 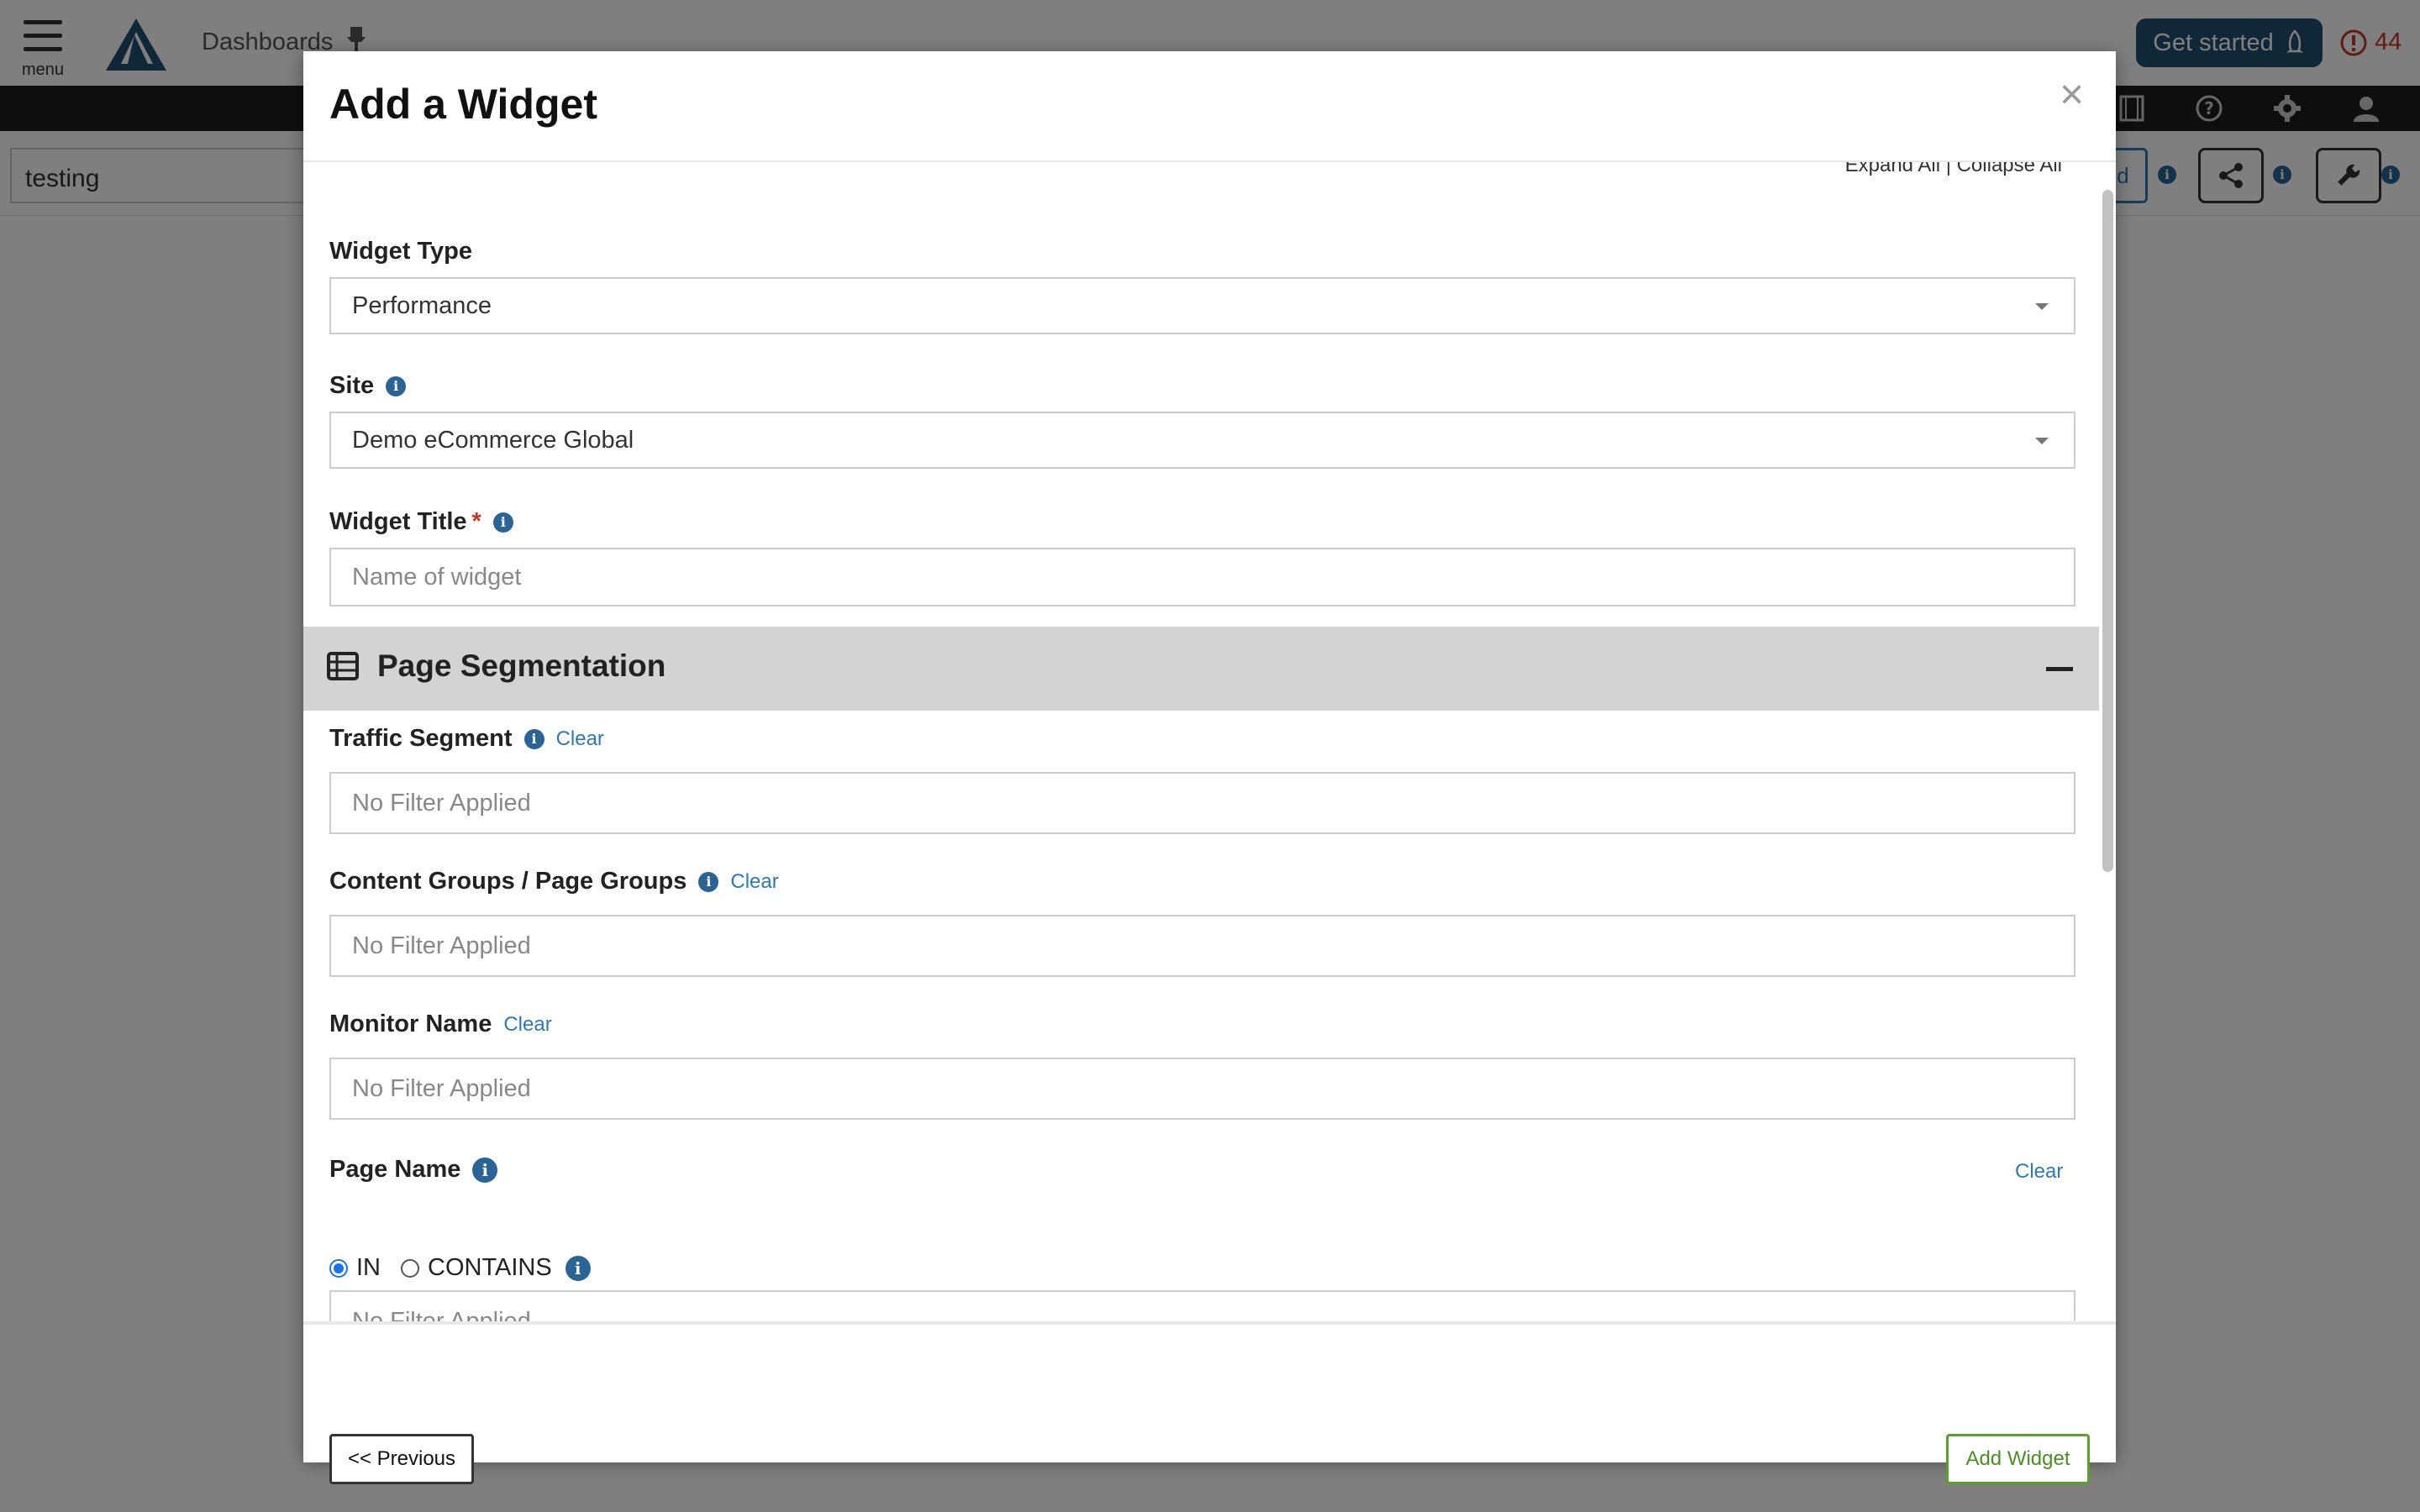 What do you see at coordinates (522, 665) in the screenshot?
I see `section-title: Page Segmentation` at bounding box center [522, 665].